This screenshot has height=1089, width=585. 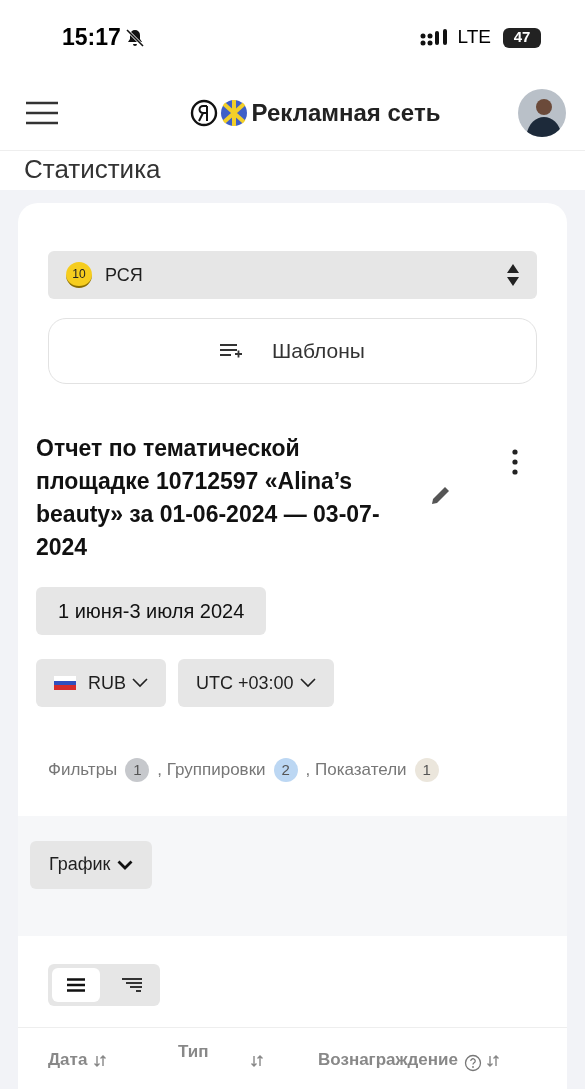 What do you see at coordinates (194, 1051) in the screenshot?
I see `column-header: Тип` at bounding box center [194, 1051].